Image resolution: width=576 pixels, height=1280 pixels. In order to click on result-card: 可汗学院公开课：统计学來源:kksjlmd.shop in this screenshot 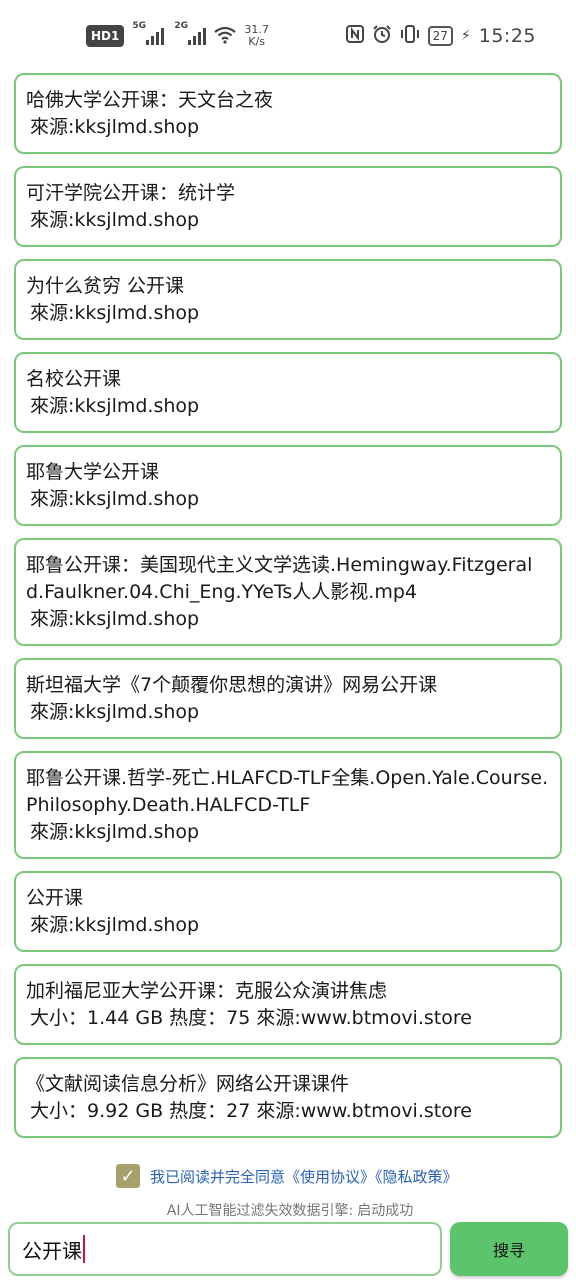, I will do `click(288, 206)`.